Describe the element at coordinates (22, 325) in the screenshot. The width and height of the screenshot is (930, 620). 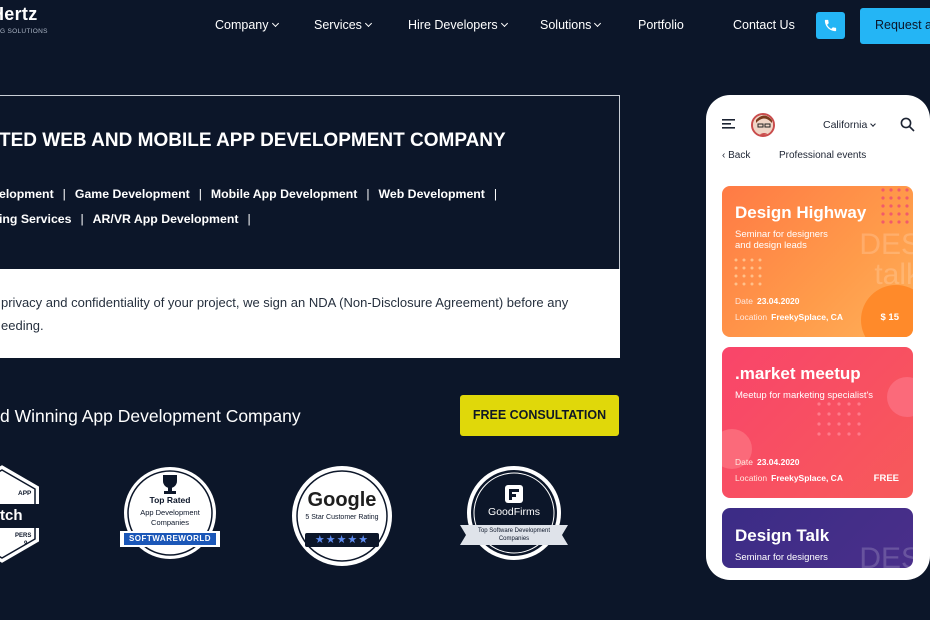
I see `nda-text-line-2: eeding.` at that location.